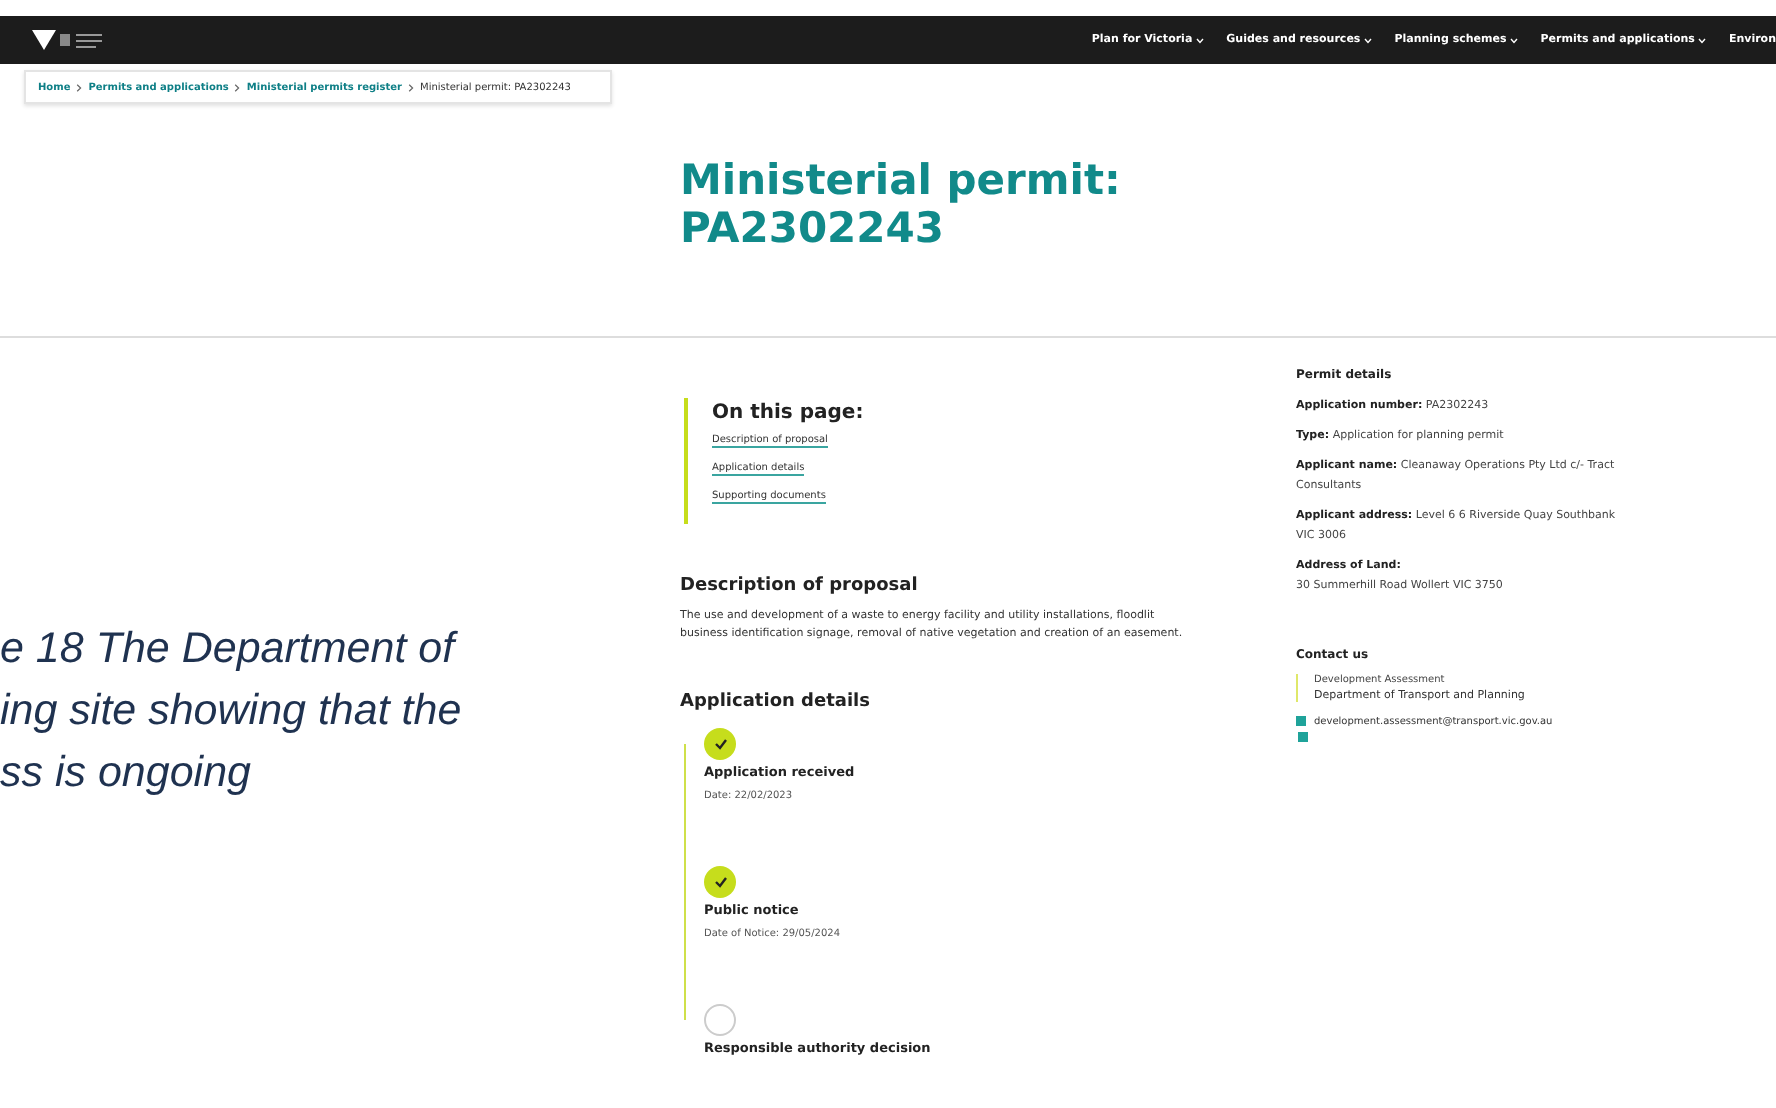  What do you see at coordinates (70, 40) in the screenshot?
I see `logo-icon` at bounding box center [70, 40].